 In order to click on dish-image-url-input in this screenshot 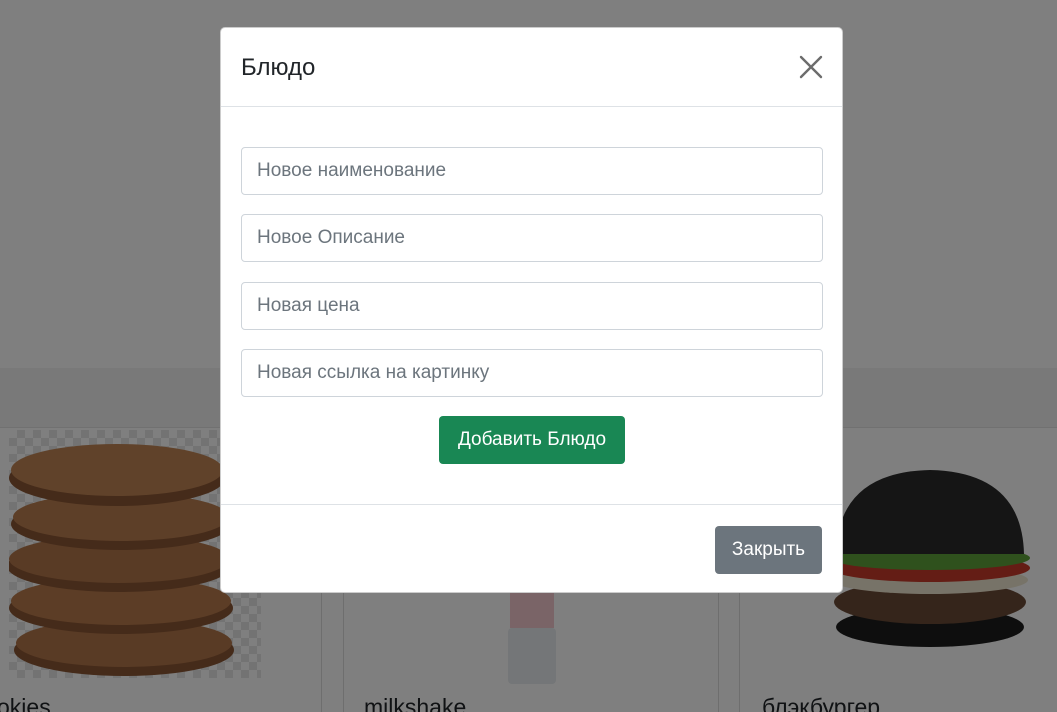, I will do `click(532, 373)`.